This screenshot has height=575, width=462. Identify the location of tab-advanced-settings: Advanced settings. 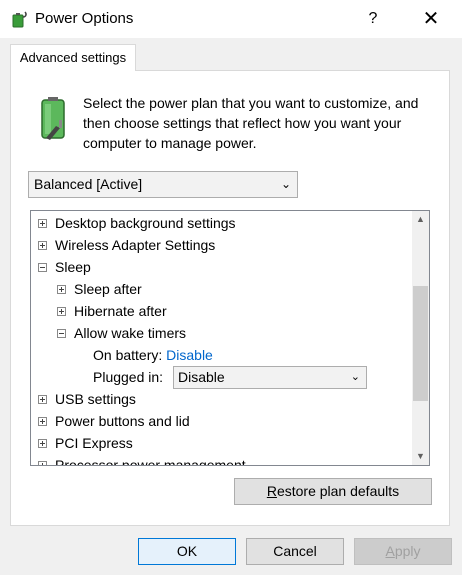
(73, 57).